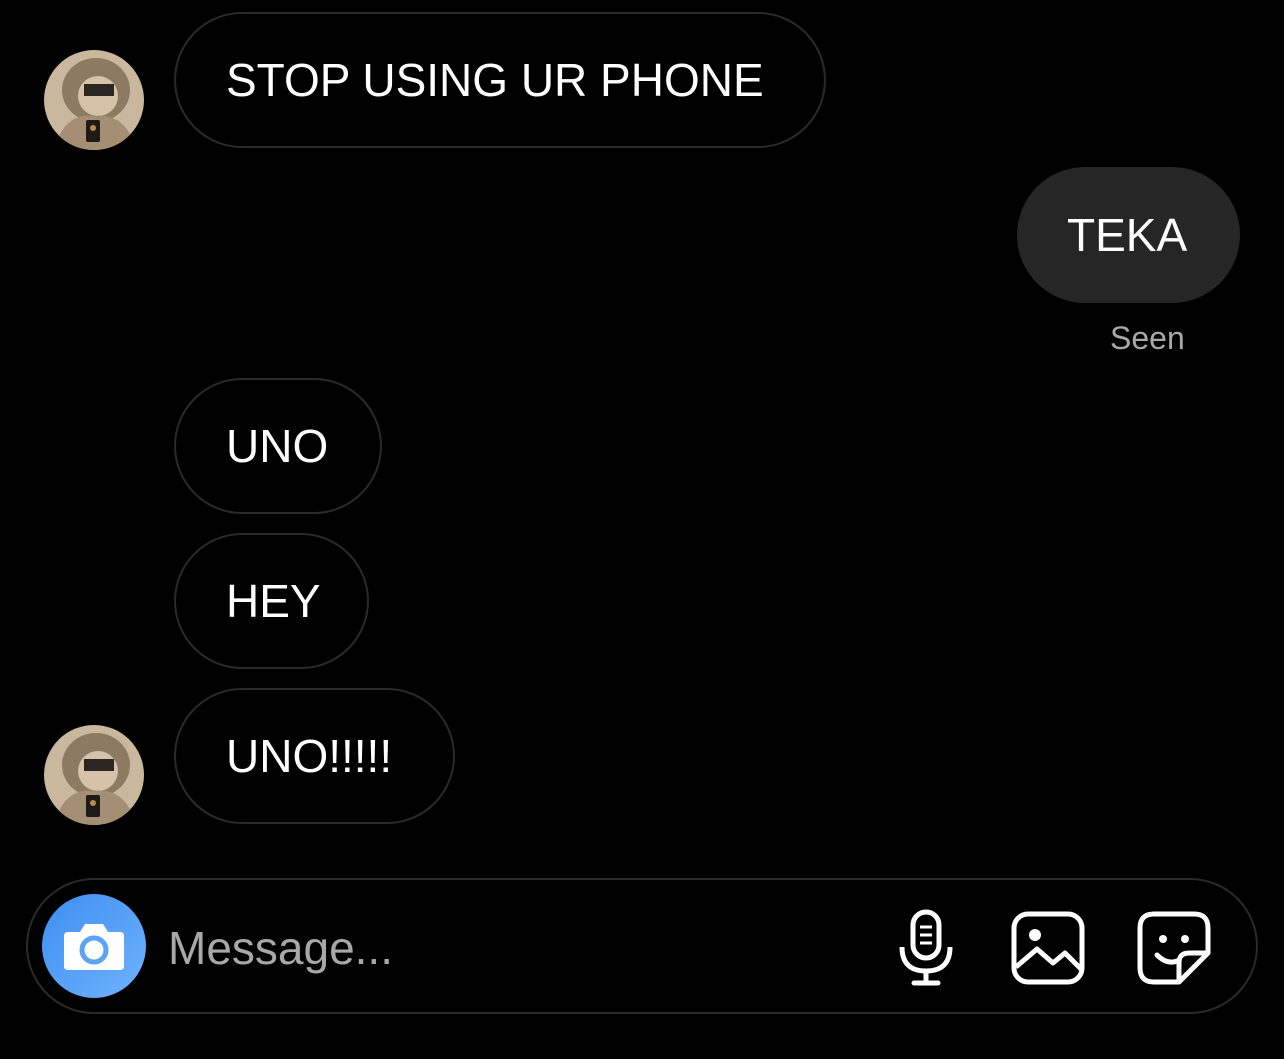  I want to click on sticker-button, so click(1174, 948).